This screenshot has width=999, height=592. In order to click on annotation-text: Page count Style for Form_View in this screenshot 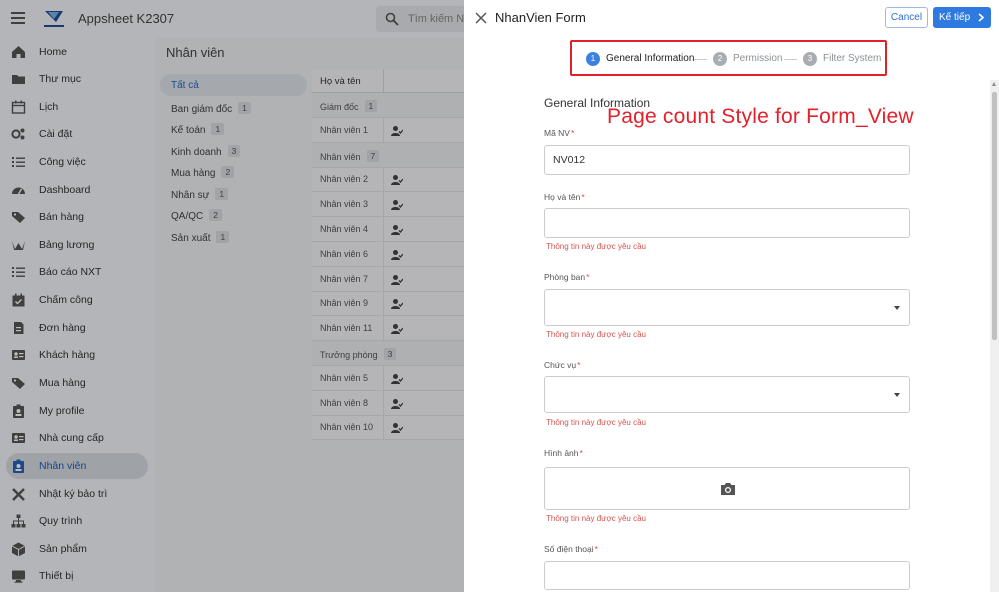, I will do `click(760, 116)`.